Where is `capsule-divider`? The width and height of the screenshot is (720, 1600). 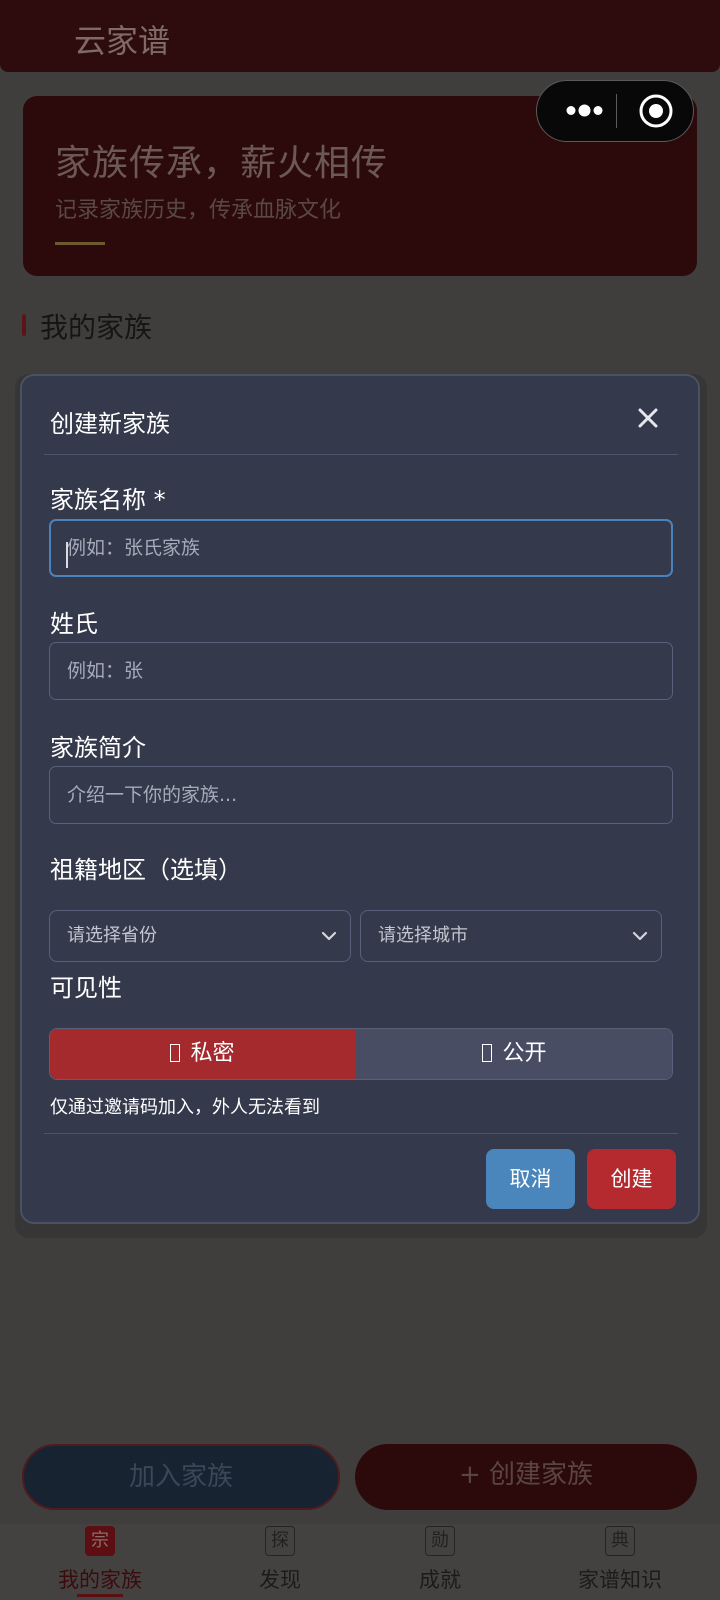 capsule-divider is located at coordinates (616, 111).